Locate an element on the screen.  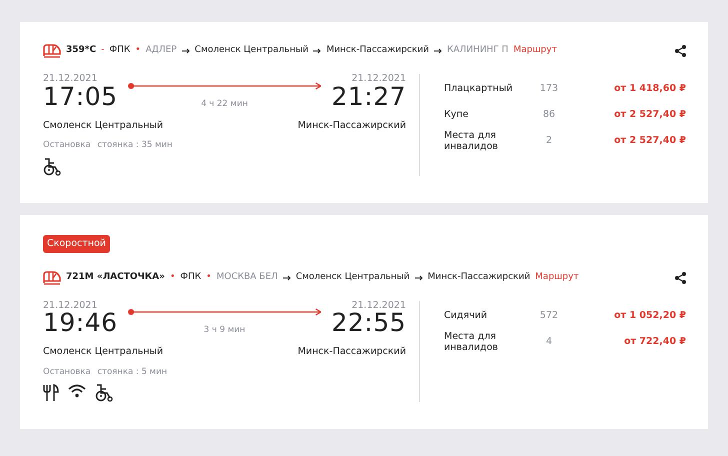
category-badge: Скоростной is located at coordinates (76, 243).